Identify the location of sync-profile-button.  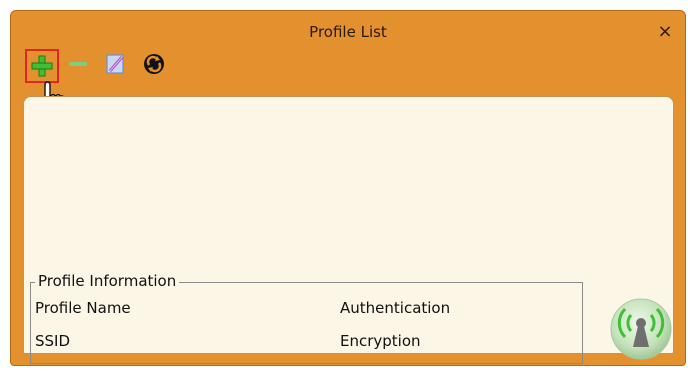
(156, 66).